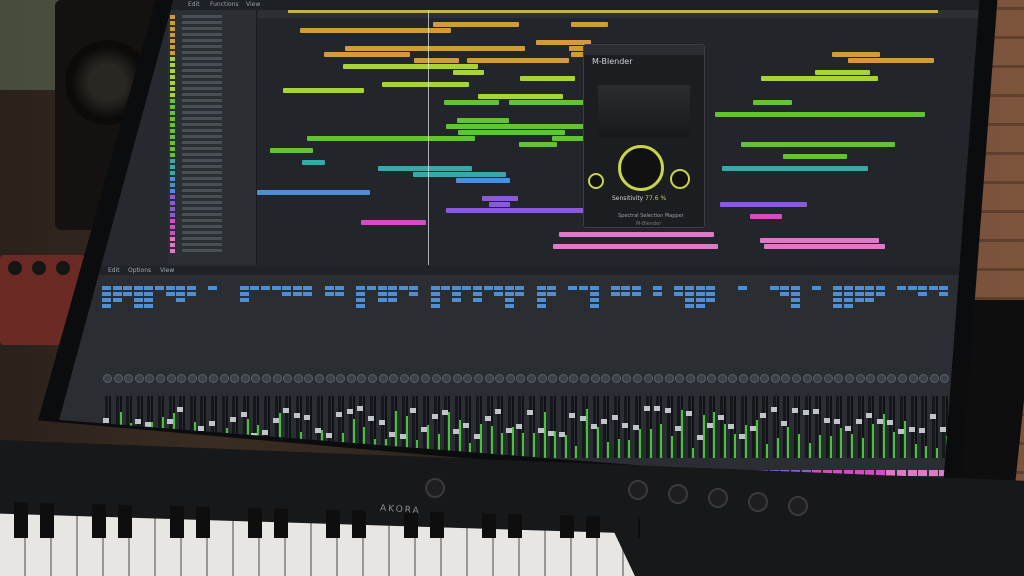  I want to click on cycle-region, so click(613, 11).